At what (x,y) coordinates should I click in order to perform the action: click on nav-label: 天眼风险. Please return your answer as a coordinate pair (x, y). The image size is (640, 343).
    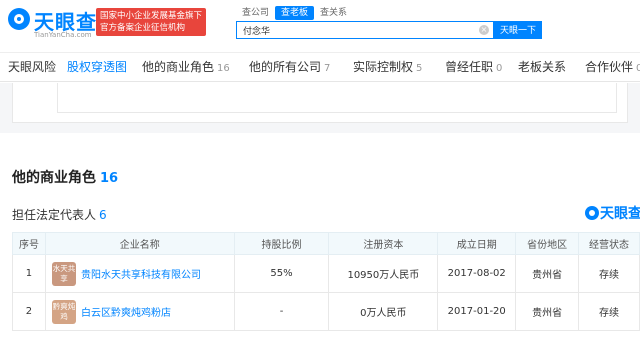
    Looking at the image, I should click on (32, 67).